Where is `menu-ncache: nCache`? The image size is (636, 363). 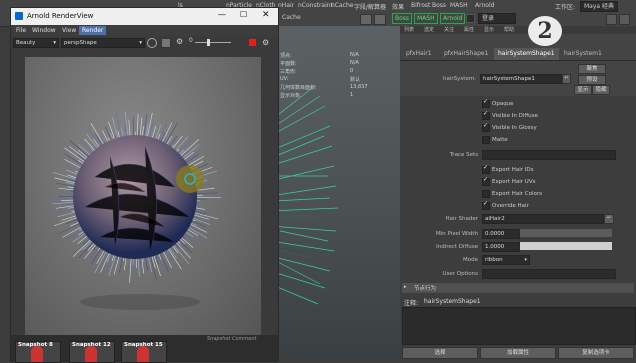
menu-ncache: nCache is located at coordinates (342, 5).